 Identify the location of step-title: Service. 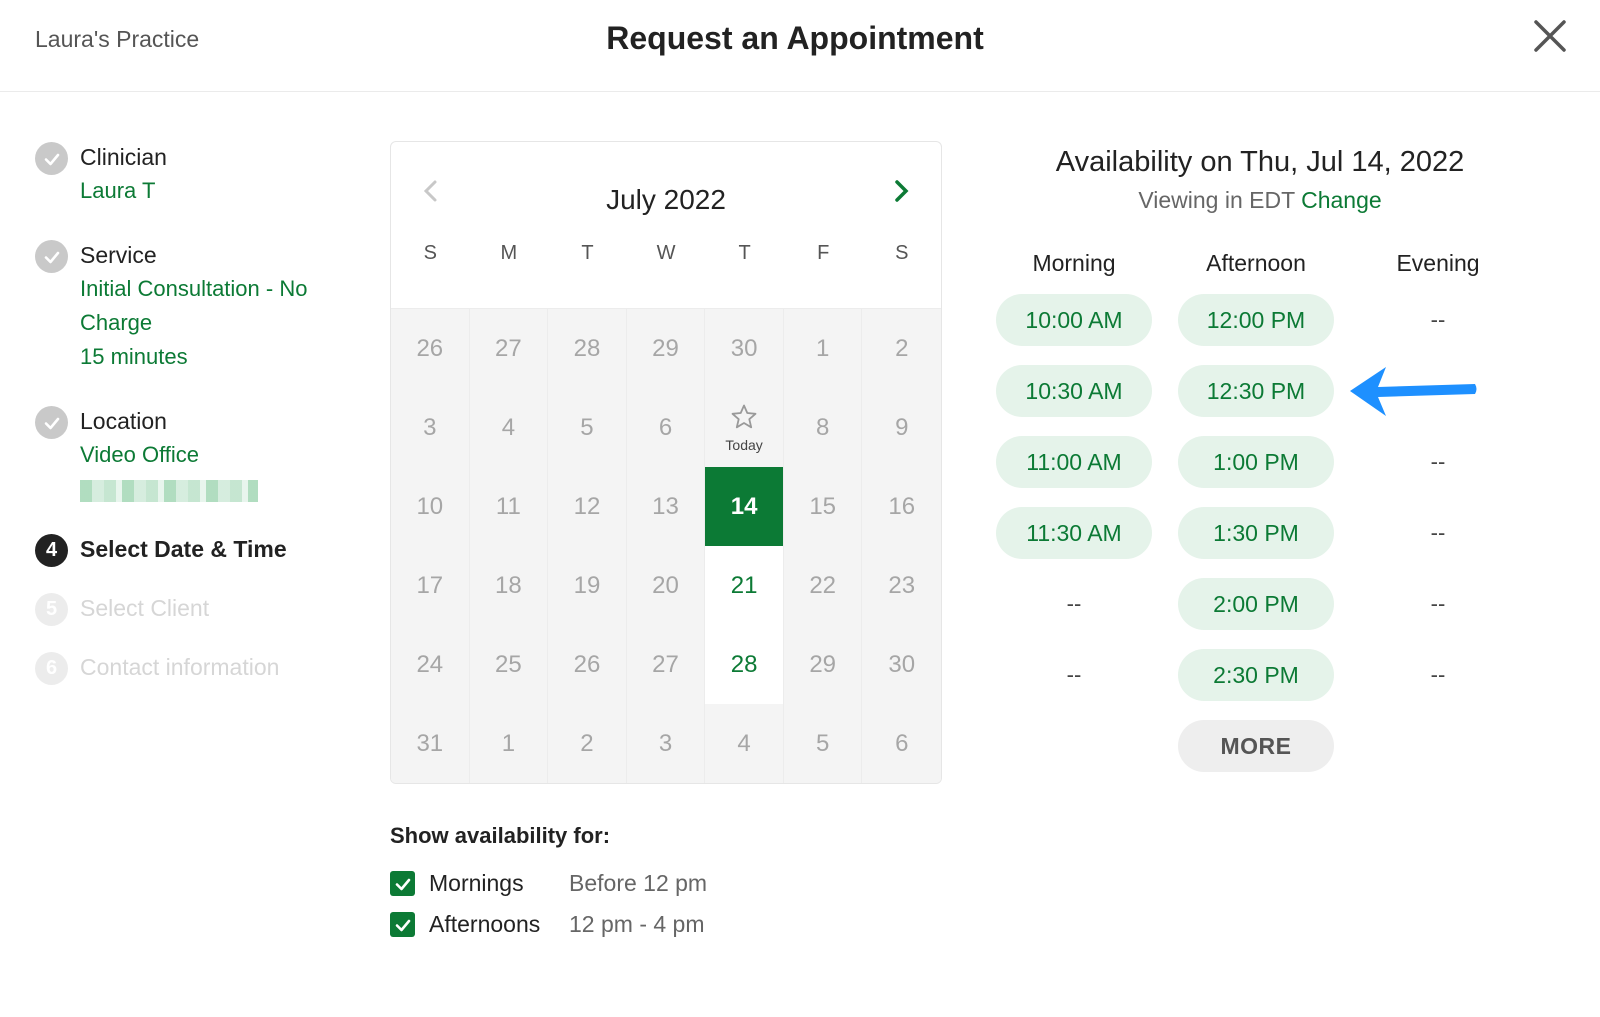
(118, 255).